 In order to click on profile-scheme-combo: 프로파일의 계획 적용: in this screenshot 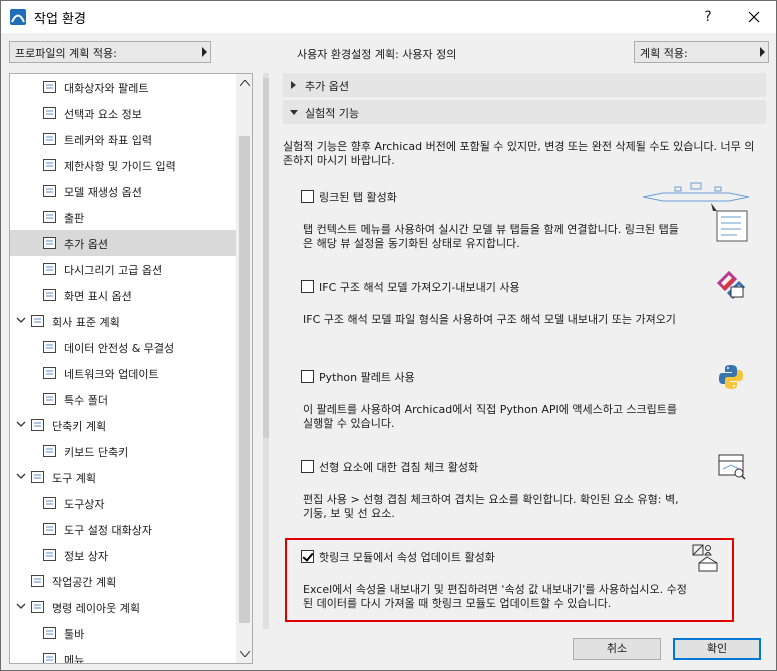, I will do `click(110, 52)`.